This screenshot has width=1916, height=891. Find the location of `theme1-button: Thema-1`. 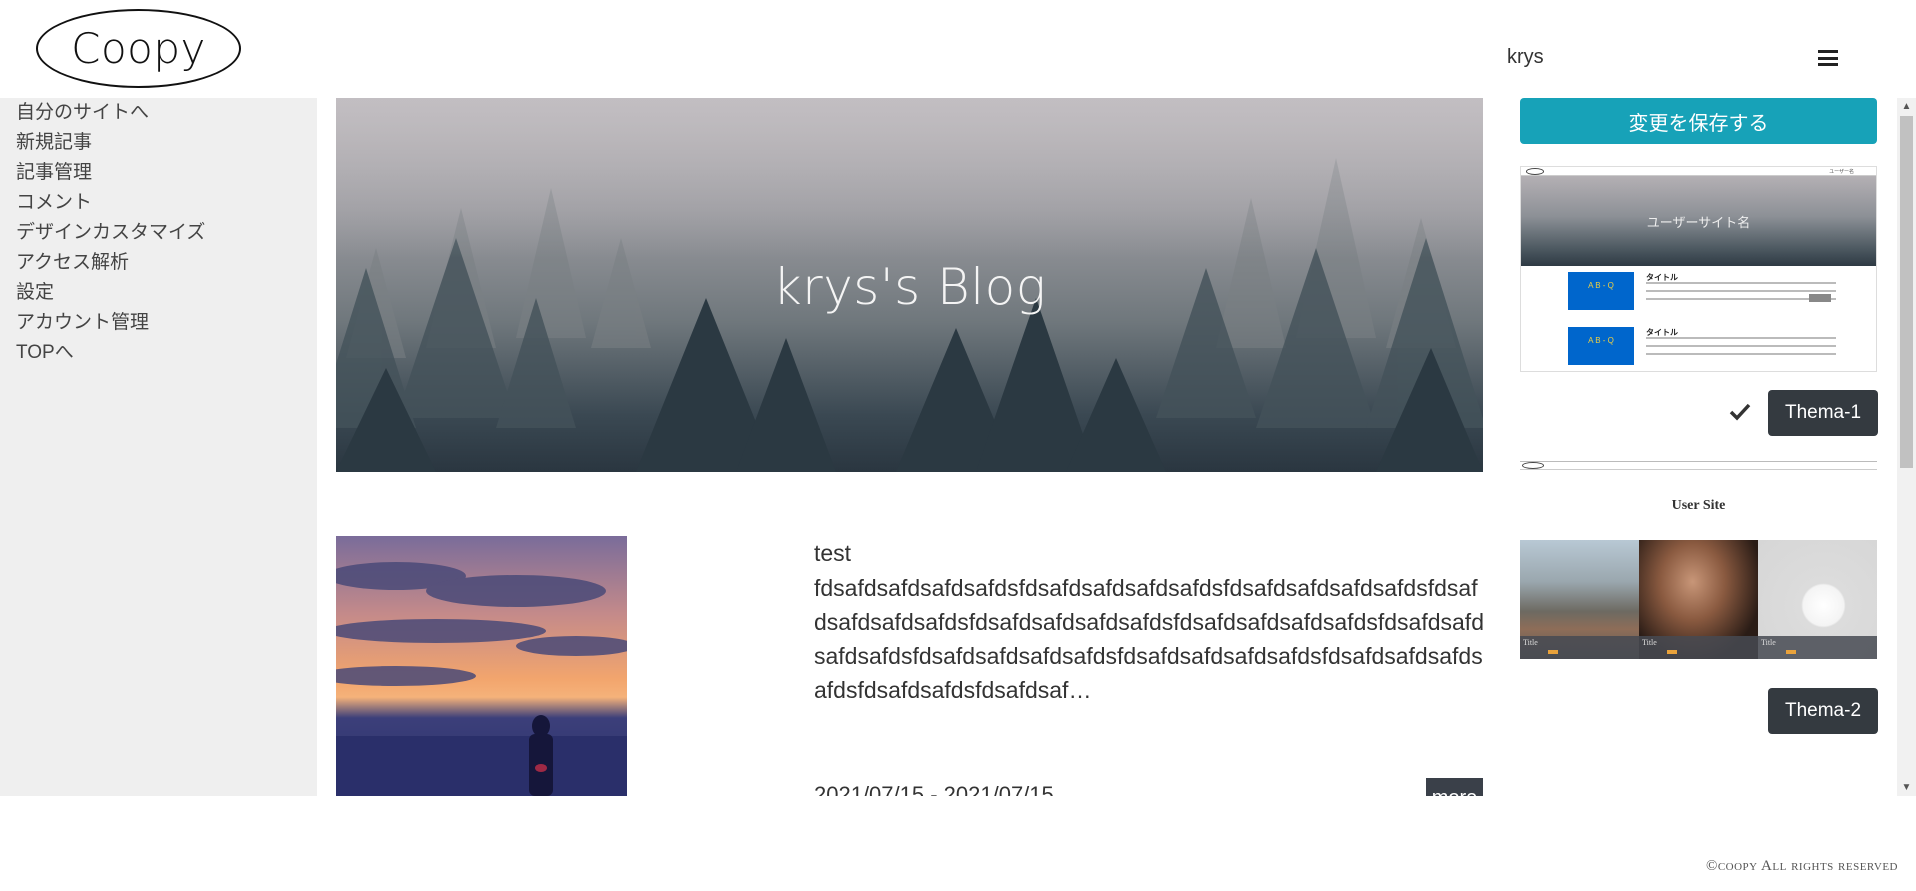

theme1-button: Thema-1 is located at coordinates (1823, 413).